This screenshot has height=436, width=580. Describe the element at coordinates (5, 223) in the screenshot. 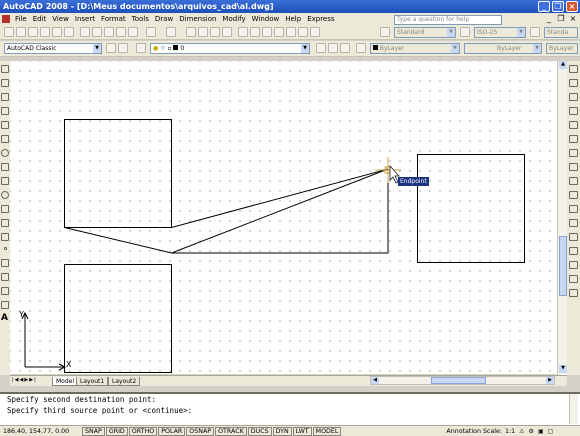

I see `insert-block-icon` at that location.